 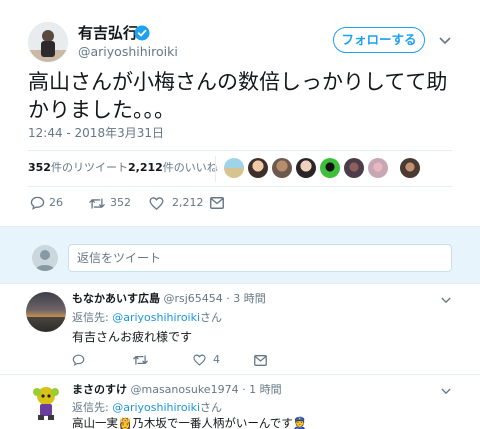 I want to click on follow-button-label: フォローする, so click(x=379, y=39).